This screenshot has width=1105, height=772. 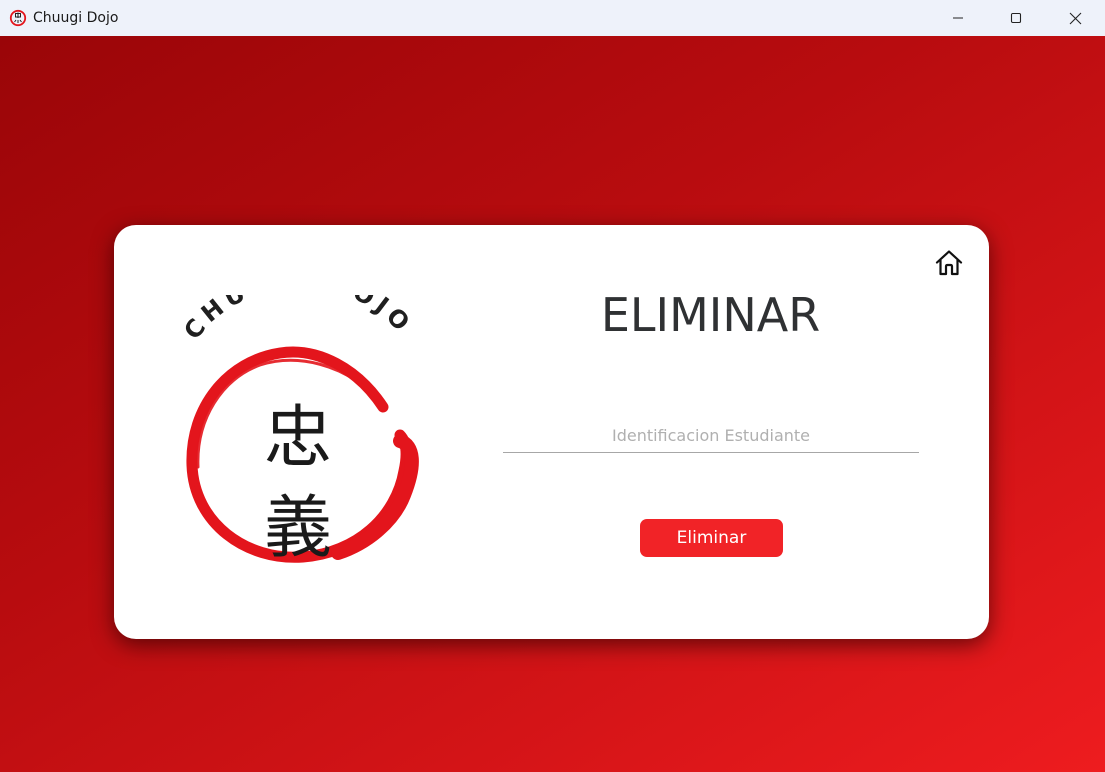 I want to click on page-title: ELIMINAR, so click(x=710, y=315).